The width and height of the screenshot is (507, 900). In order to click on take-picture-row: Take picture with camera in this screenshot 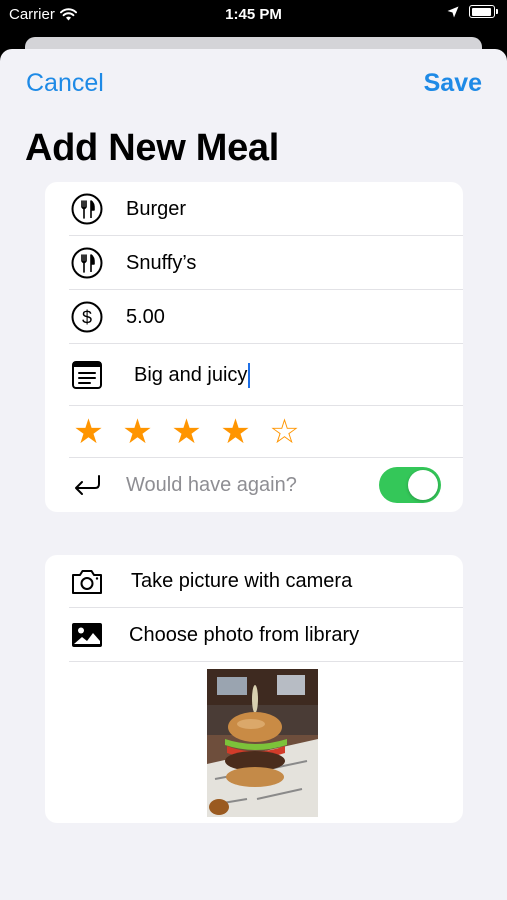, I will do `click(254, 581)`.